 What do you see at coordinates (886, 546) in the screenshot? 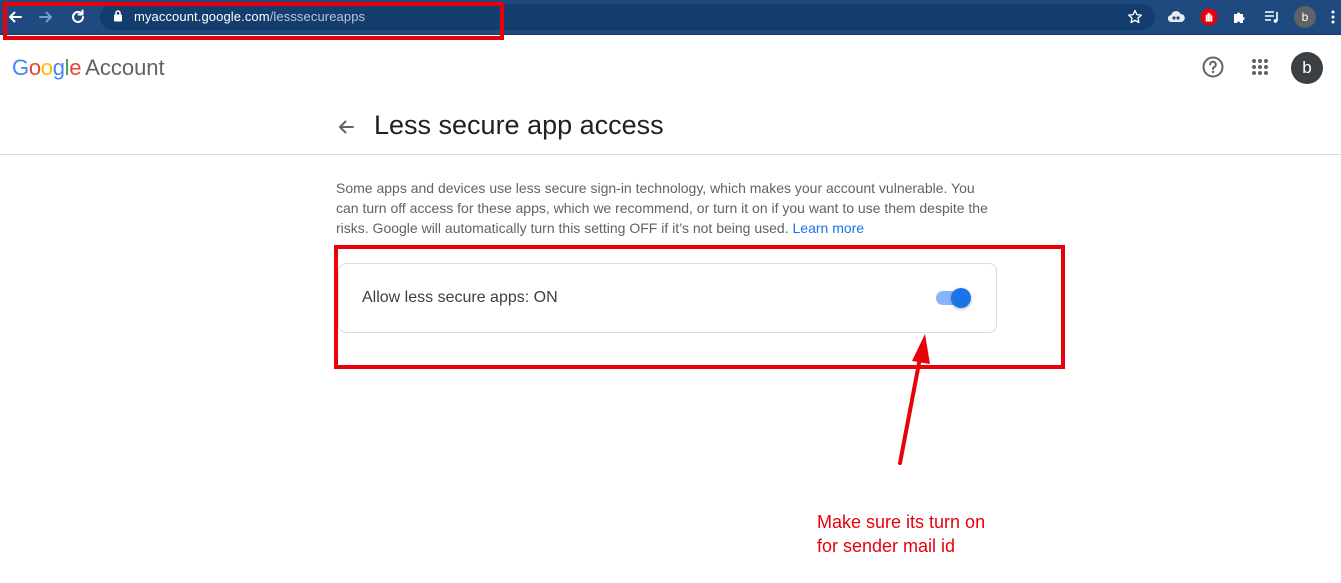
I see `annotation-note-line-2: for sender mail id` at bounding box center [886, 546].